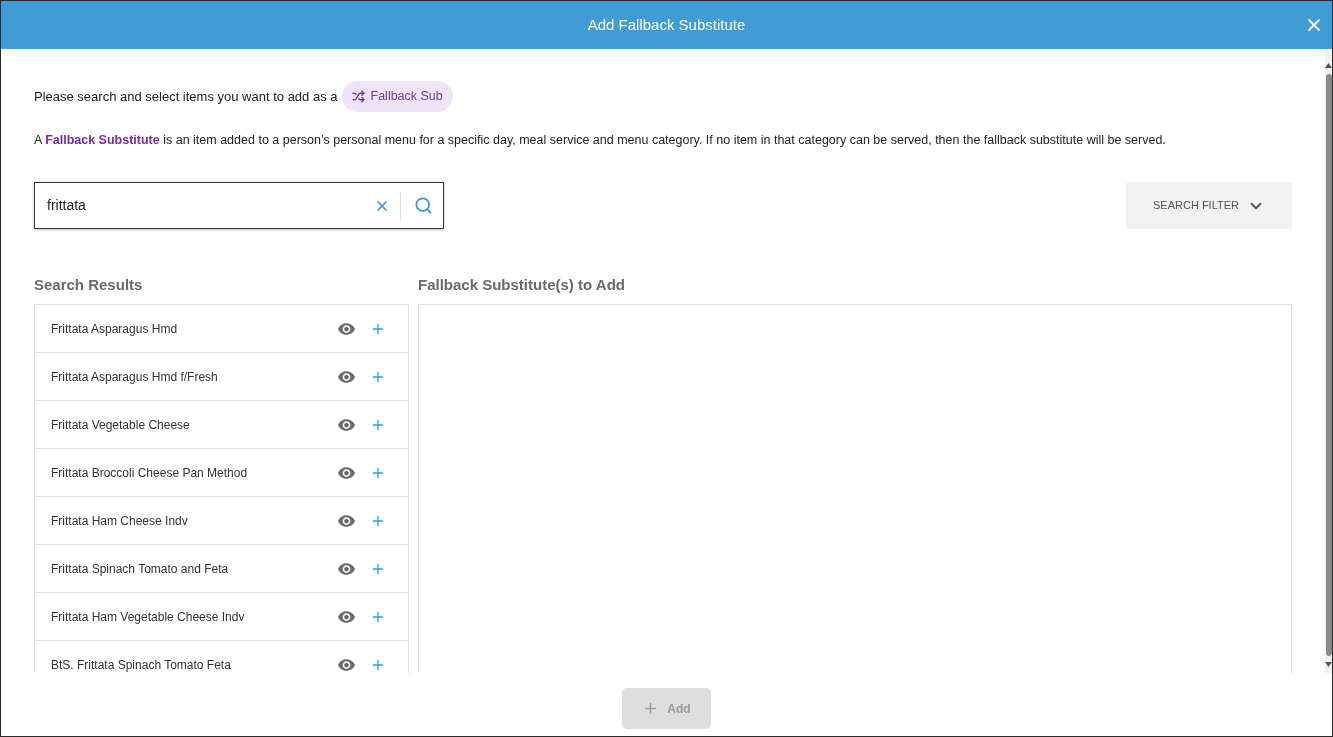 The height and width of the screenshot is (737, 1333). What do you see at coordinates (1328, 664) in the screenshot?
I see `scroll-down-icon` at bounding box center [1328, 664].